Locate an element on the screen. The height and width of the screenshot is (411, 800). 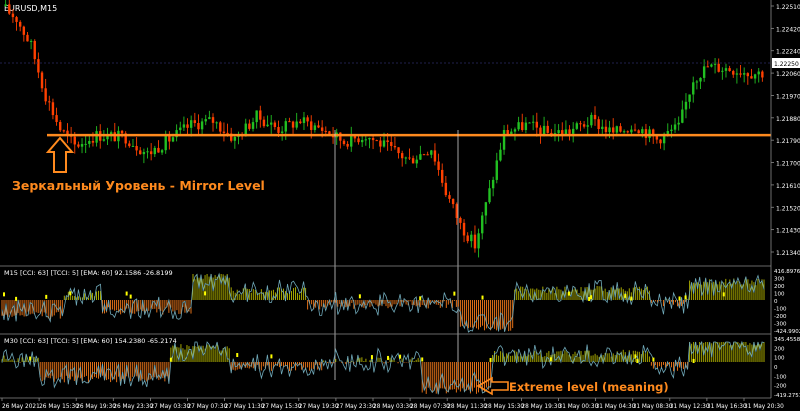
price-tick-label: 1.21340 is located at coordinates (788, 253).